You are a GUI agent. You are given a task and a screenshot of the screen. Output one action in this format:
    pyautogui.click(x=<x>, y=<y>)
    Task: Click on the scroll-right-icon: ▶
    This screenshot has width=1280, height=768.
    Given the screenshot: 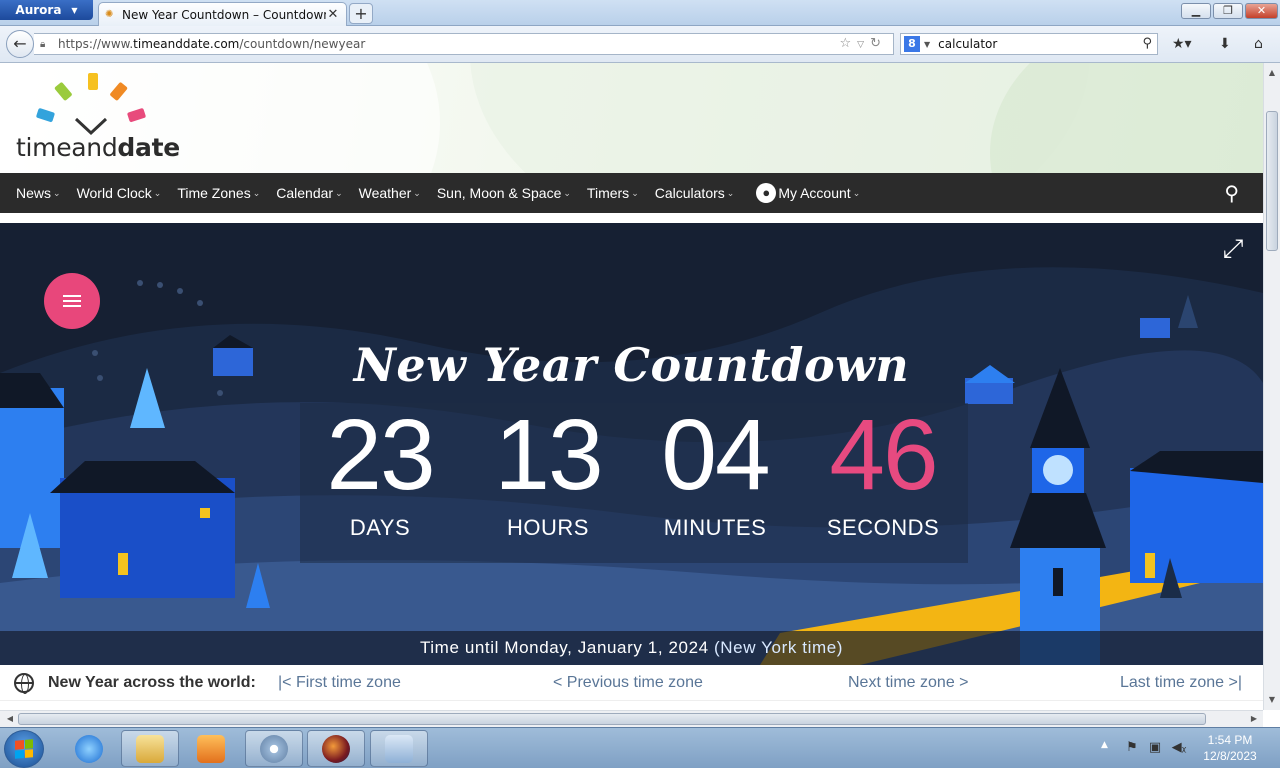 What is the action you would take?
    pyautogui.click(x=1254, y=719)
    